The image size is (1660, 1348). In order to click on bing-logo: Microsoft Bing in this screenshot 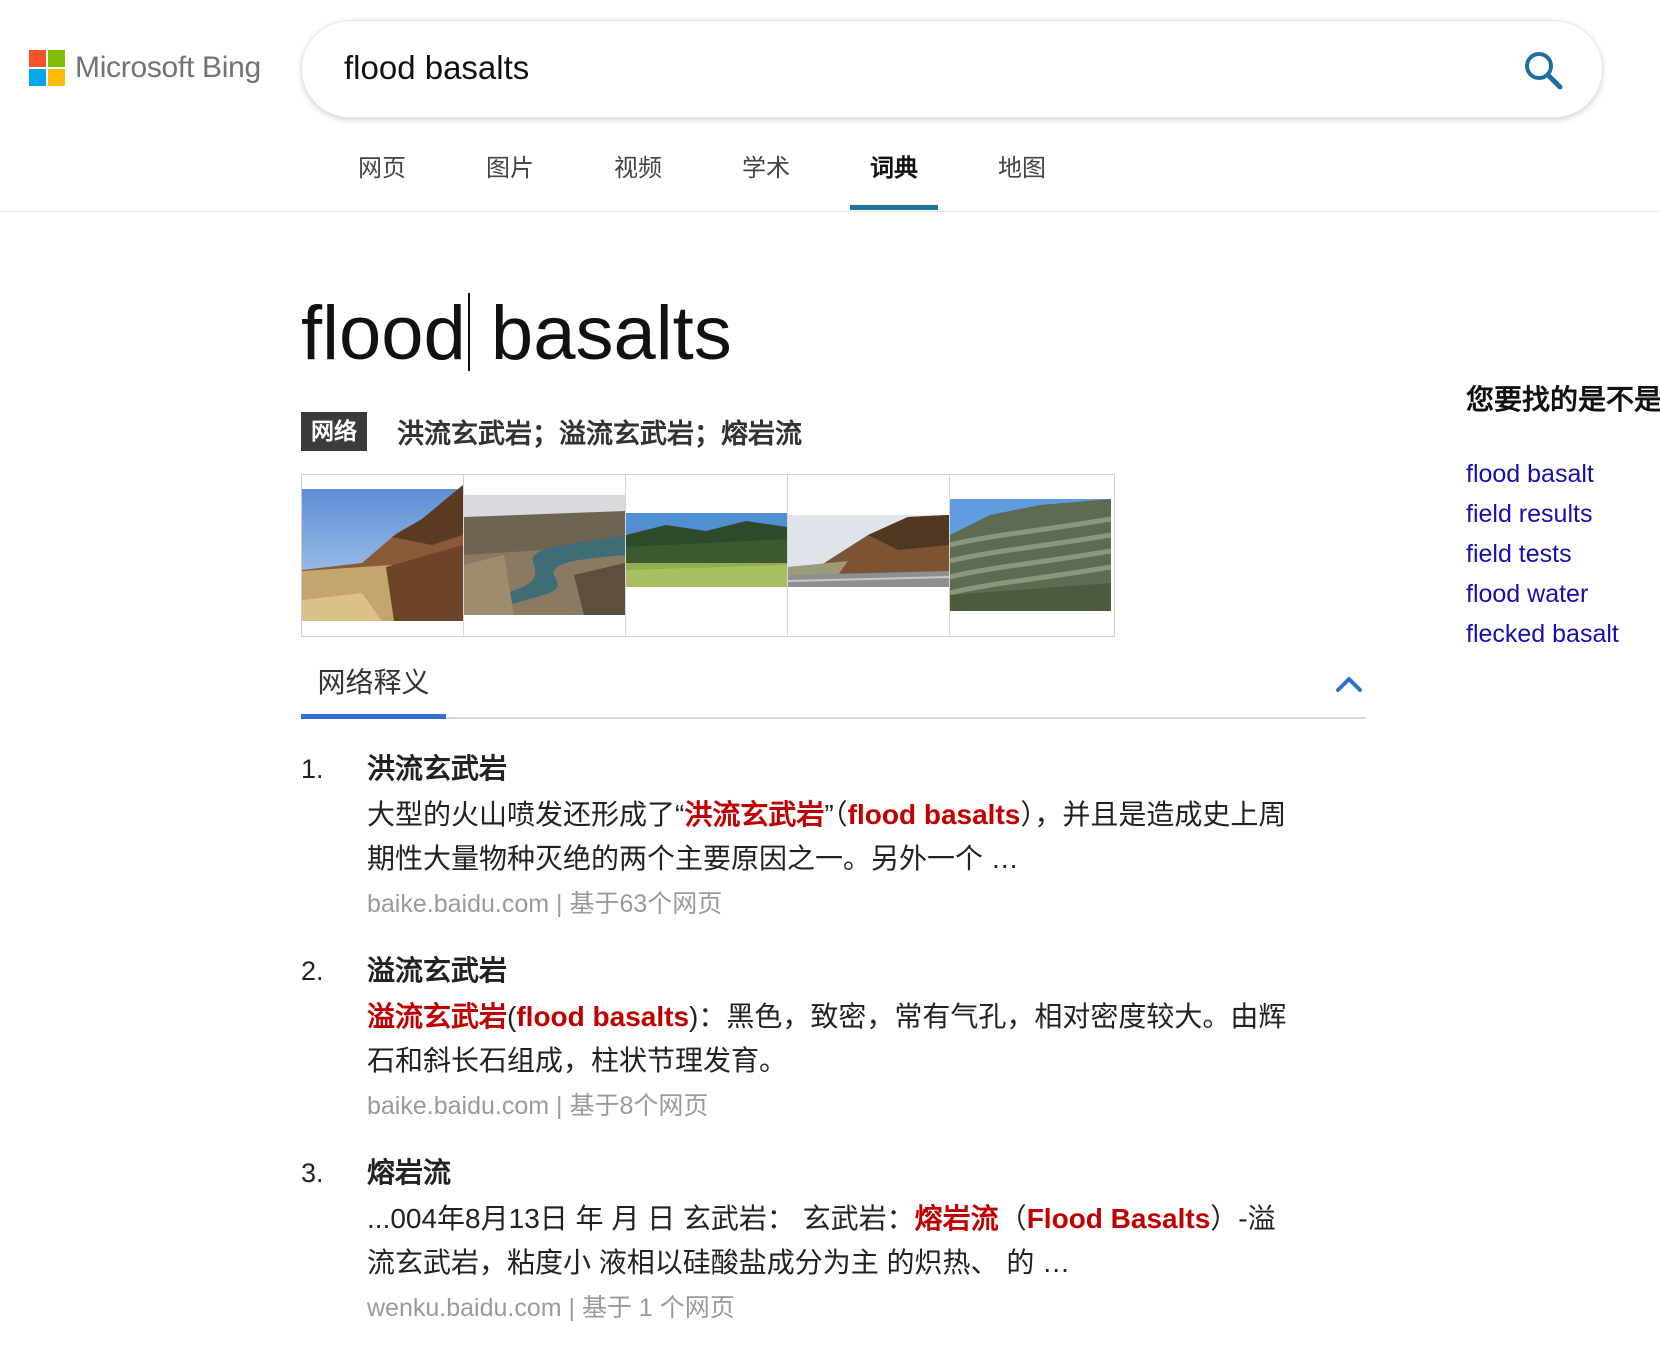, I will do `click(145, 68)`.